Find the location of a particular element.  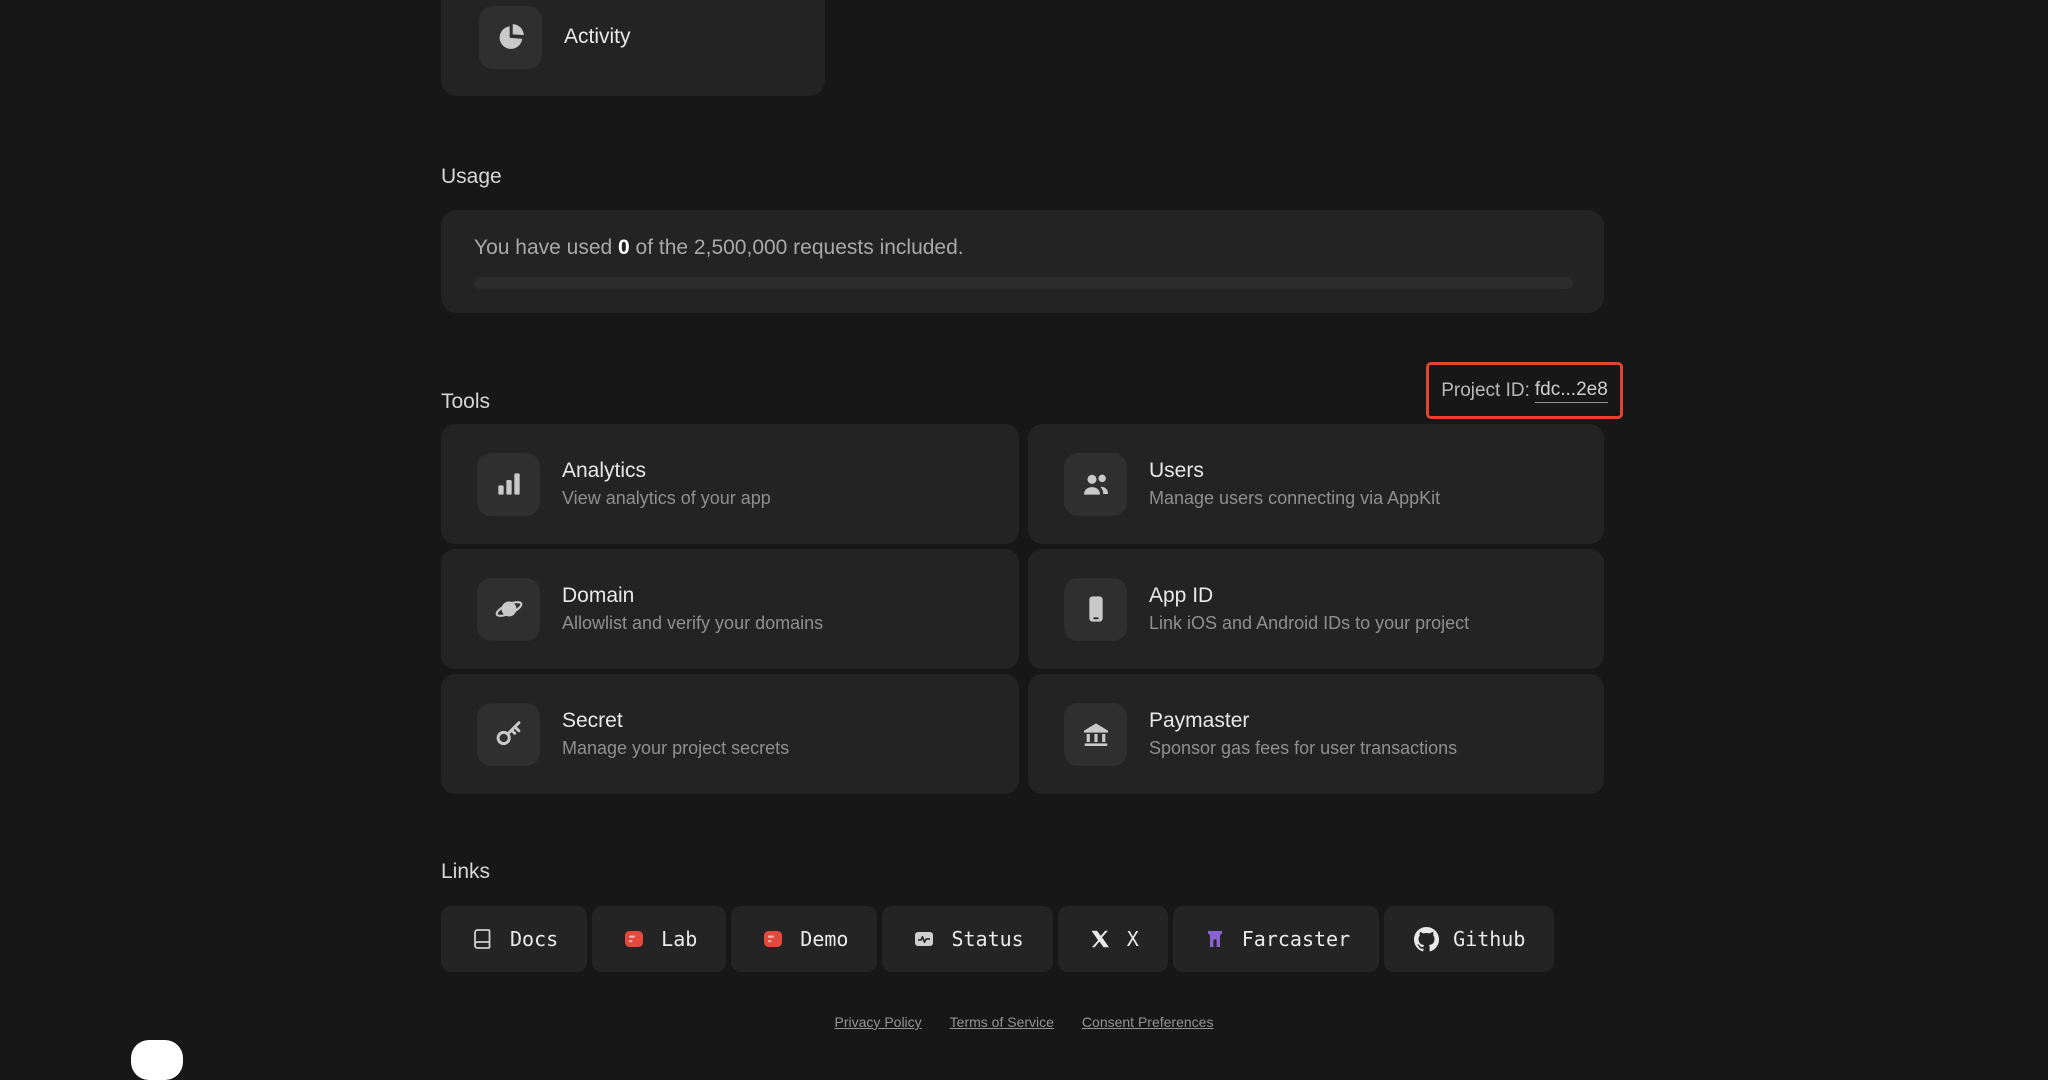

tool-subtitle: Allowlist and verify your domains is located at coordinates (693, 623).